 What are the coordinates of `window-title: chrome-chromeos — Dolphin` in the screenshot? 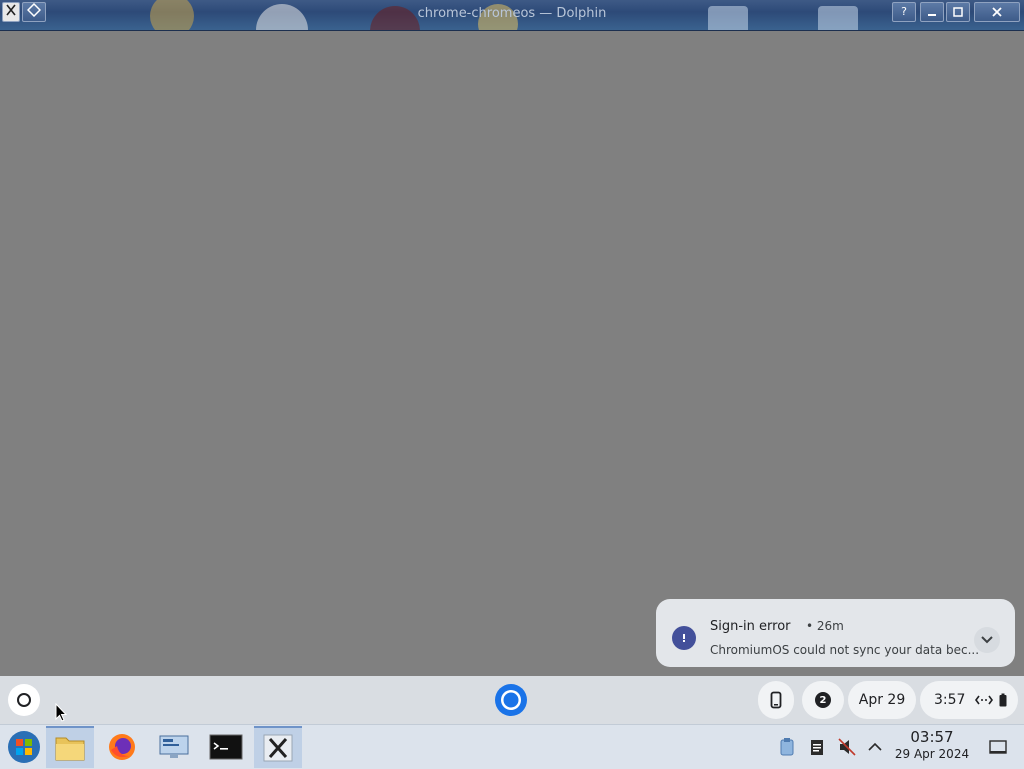 It's located at (512, 13).